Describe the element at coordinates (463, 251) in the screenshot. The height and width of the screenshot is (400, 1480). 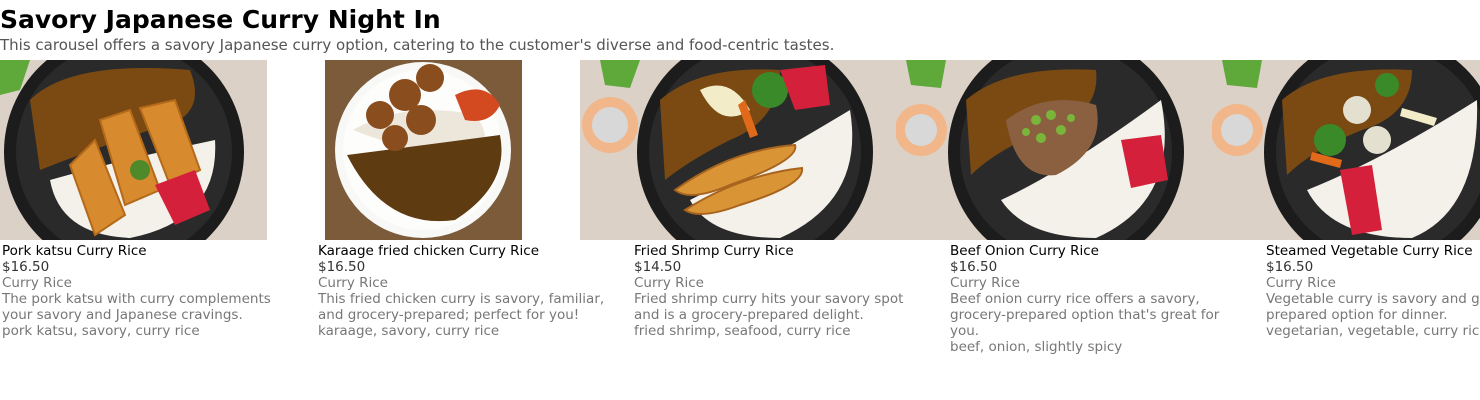
I see `menu-item-name: Karaage fried chicken Curry Rice` at that location.